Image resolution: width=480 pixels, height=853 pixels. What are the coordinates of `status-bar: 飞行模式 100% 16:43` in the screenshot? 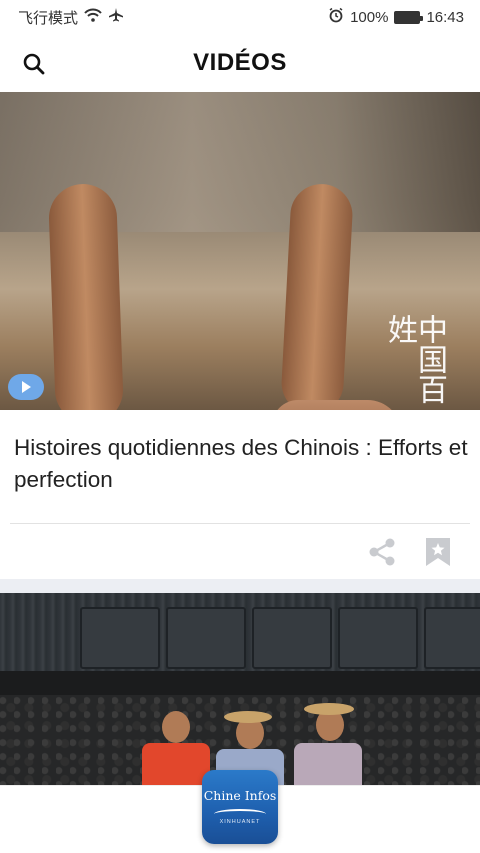 It's located at (240, 17).